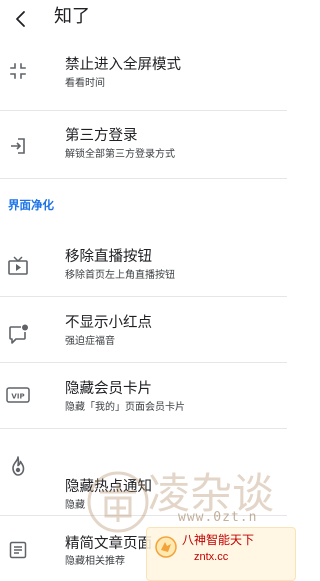  I want to click on setting-item-hide-red-dot: 不显示小红点 强迫症福音, so click(143, 330).